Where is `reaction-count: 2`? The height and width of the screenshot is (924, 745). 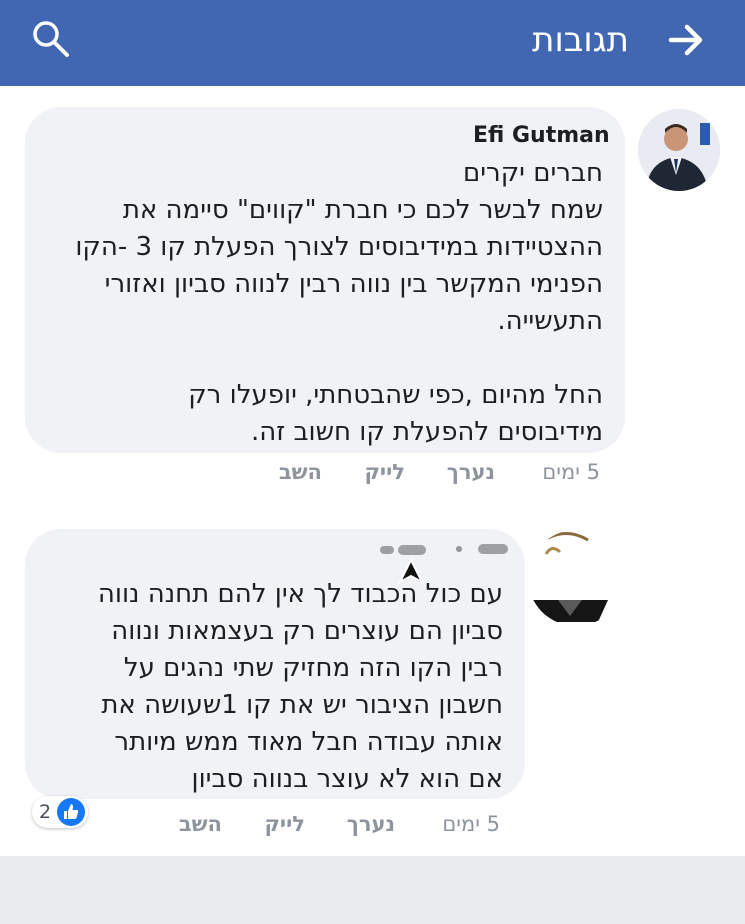
reaction-count: 2 is located at coordinates (45, 812).